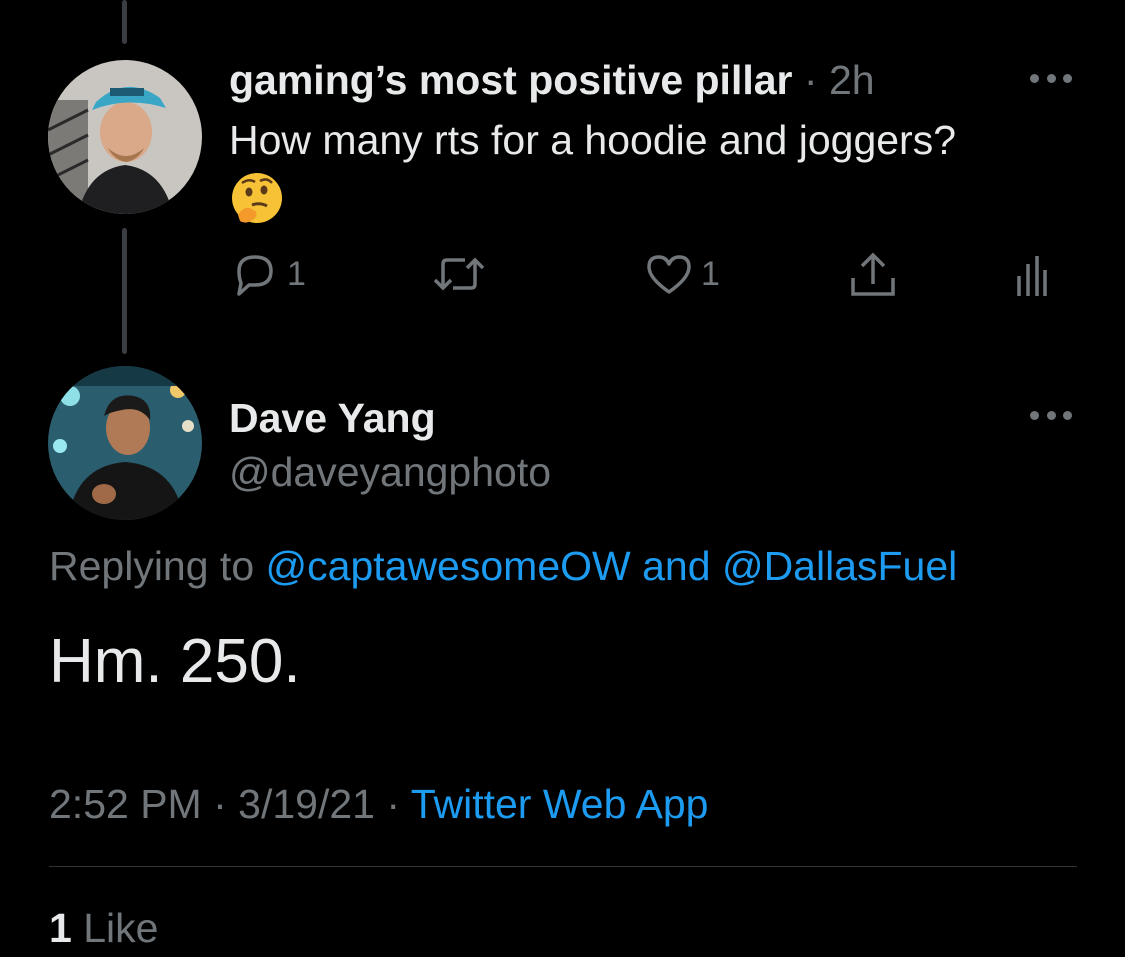 The height and width of the screenshot is (957, 1125). What do you see at coordinates (1051, 78) in the screenshot?
I see `parent-more-icon` at bounding box center [1051, 78].